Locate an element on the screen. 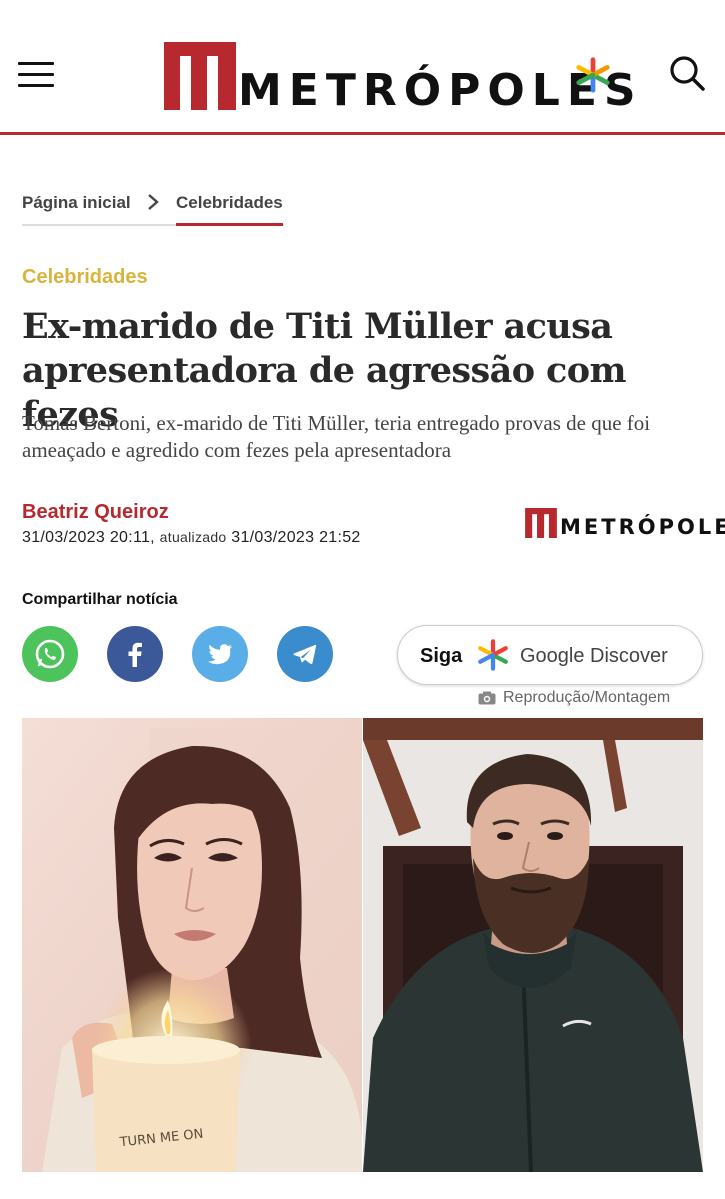 The height and width of the screenshot is (1199, 725). image-credit-text: Reprodução/Montagem is located at coordinates (587, 697).